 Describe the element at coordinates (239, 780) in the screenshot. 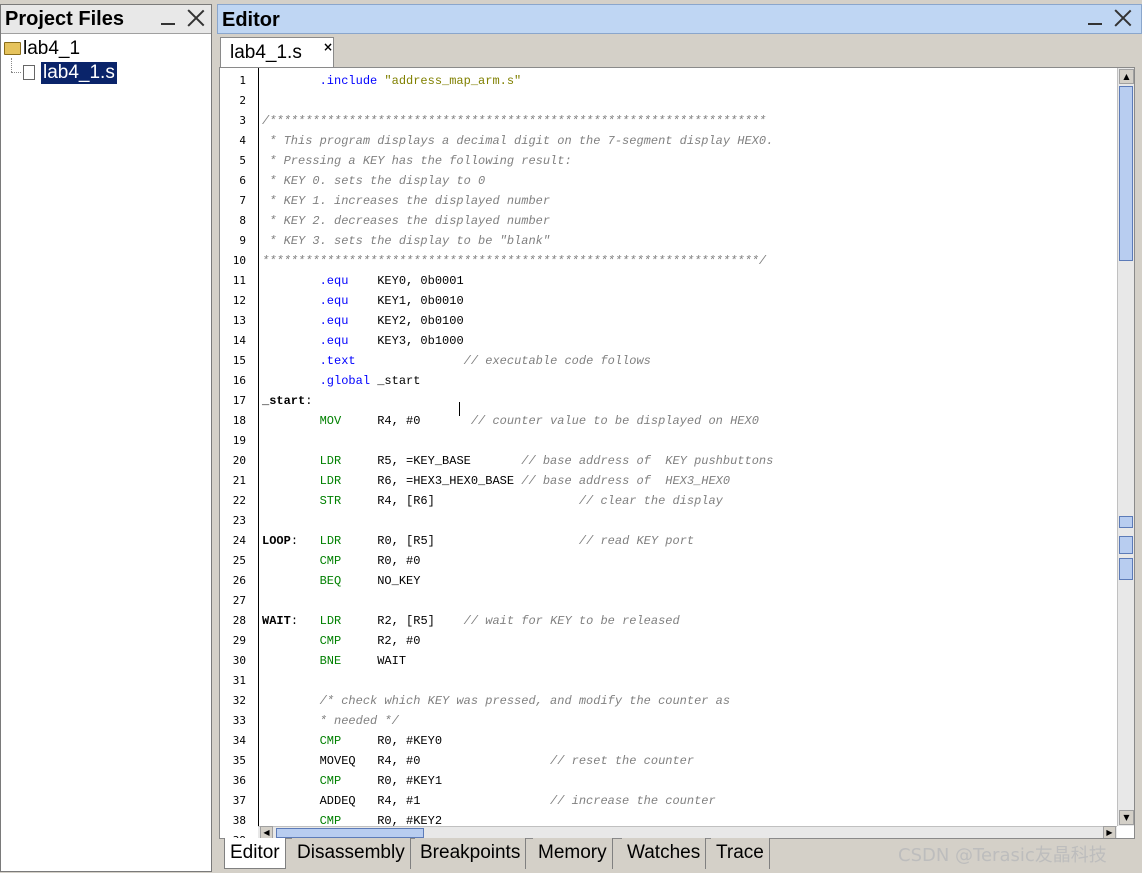

I see `line-number: 36` at that location.